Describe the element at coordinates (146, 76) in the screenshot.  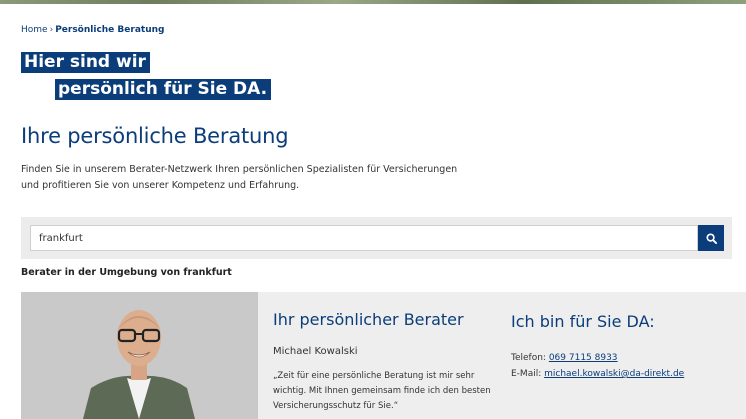
I see `slogan: Hier sind wir persönlich für Sie DA.` at that location.